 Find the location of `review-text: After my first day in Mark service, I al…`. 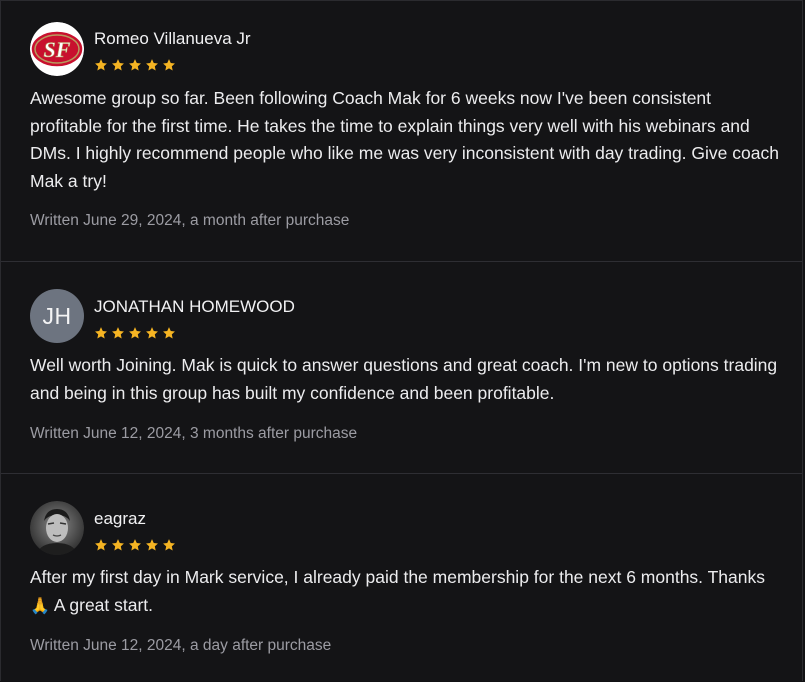

review-text: After my first day in Mark service, I al… is located at coordinates (406, 591).